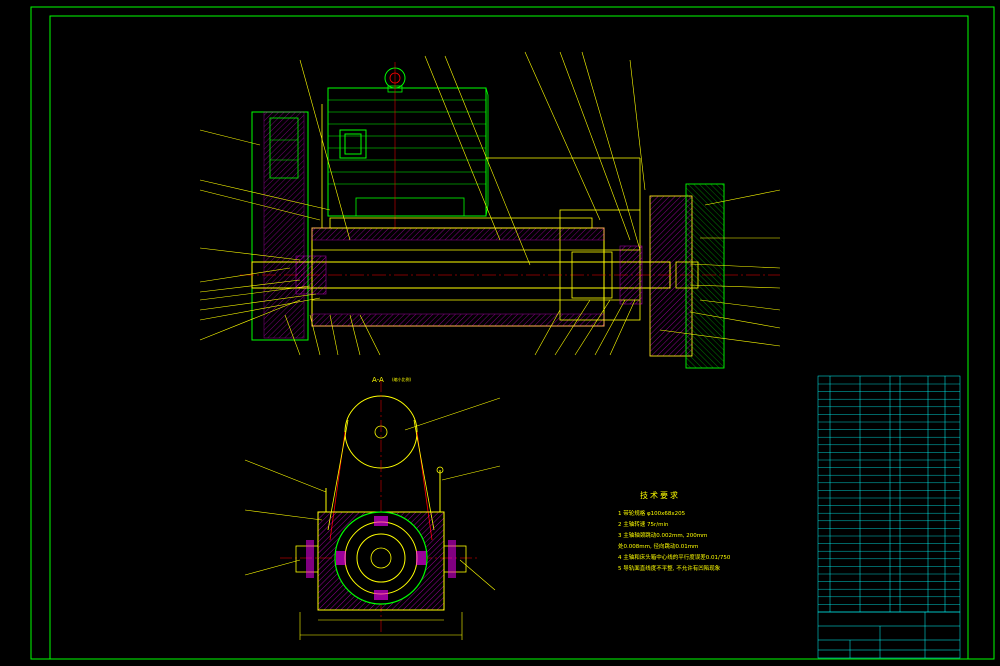  Describe the element at coordinates (660, 495) in the screenshot. I see `technical-requirements-title: 技术要求` at that location.